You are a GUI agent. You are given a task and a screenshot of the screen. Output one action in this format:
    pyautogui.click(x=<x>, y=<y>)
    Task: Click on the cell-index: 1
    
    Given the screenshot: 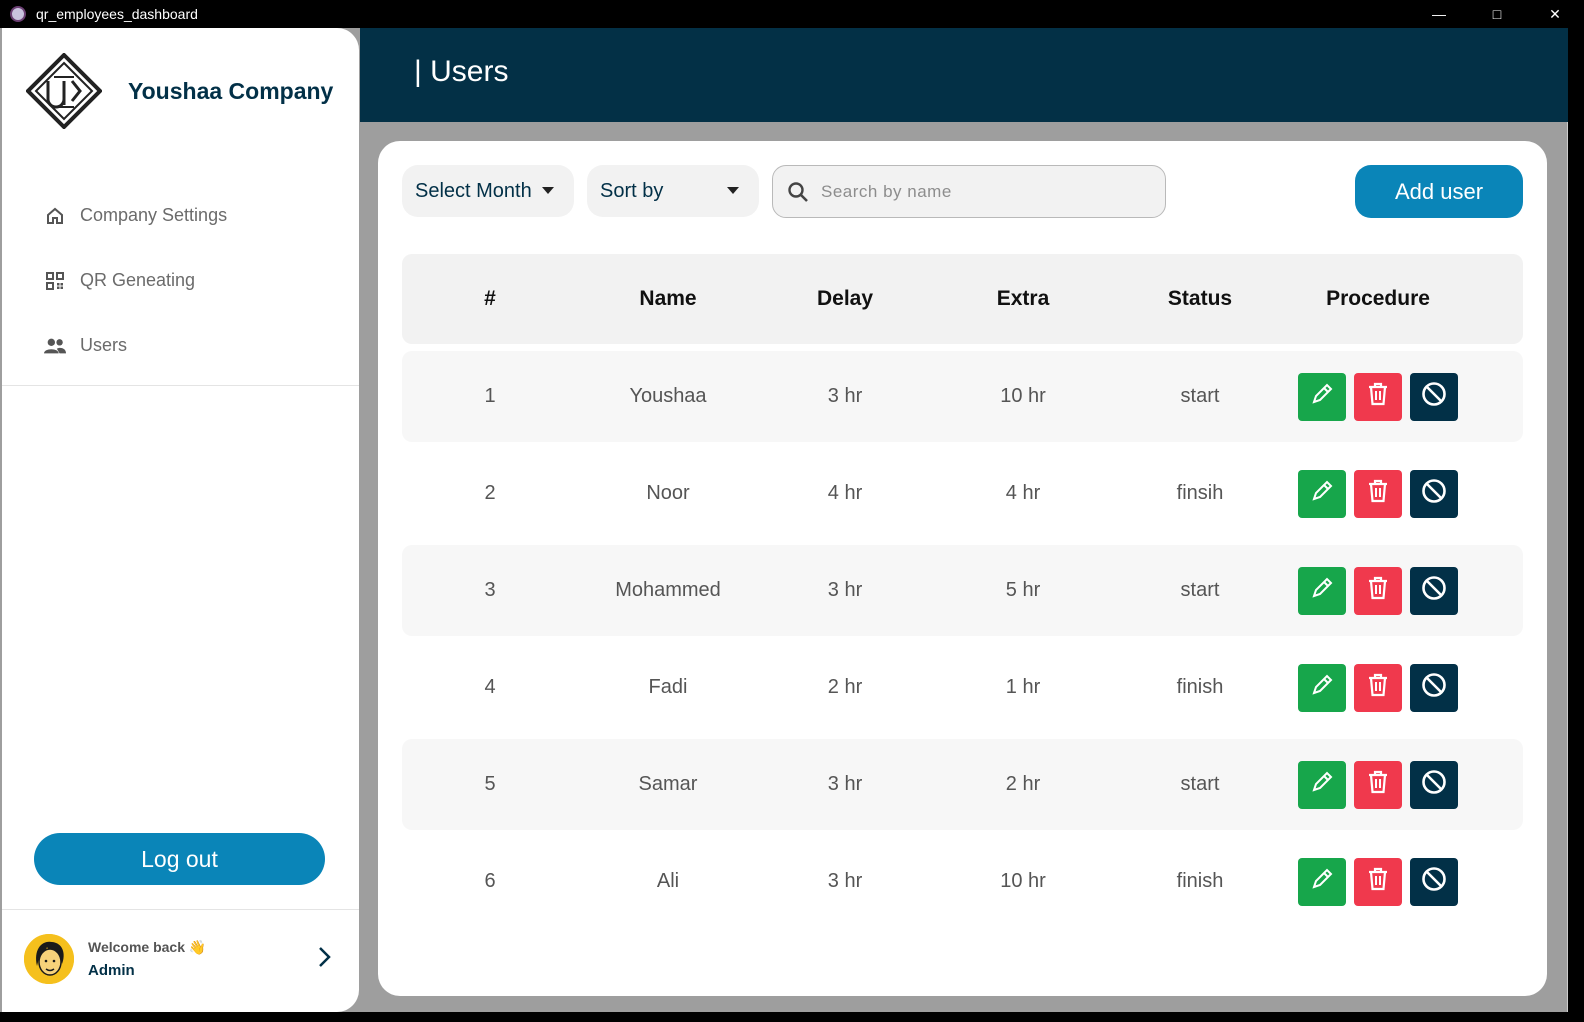 What is the action you would take?
    pyautogui.click(x=490, y=396)
    